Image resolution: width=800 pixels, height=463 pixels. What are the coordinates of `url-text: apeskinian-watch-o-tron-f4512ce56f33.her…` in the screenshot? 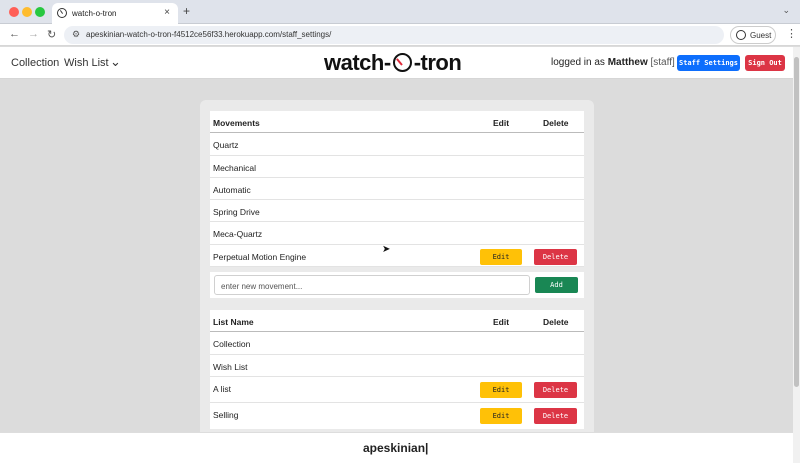 It's located at (209, 34).